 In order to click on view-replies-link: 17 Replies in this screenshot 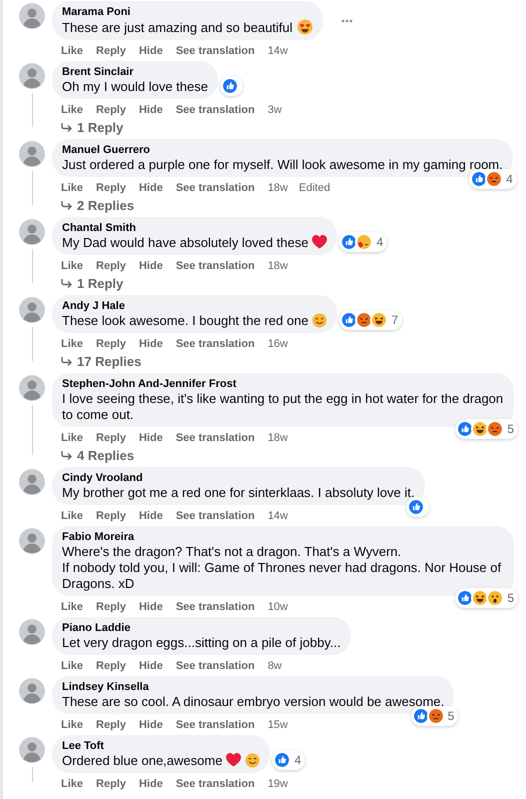, I will do `click(97, 361)`.